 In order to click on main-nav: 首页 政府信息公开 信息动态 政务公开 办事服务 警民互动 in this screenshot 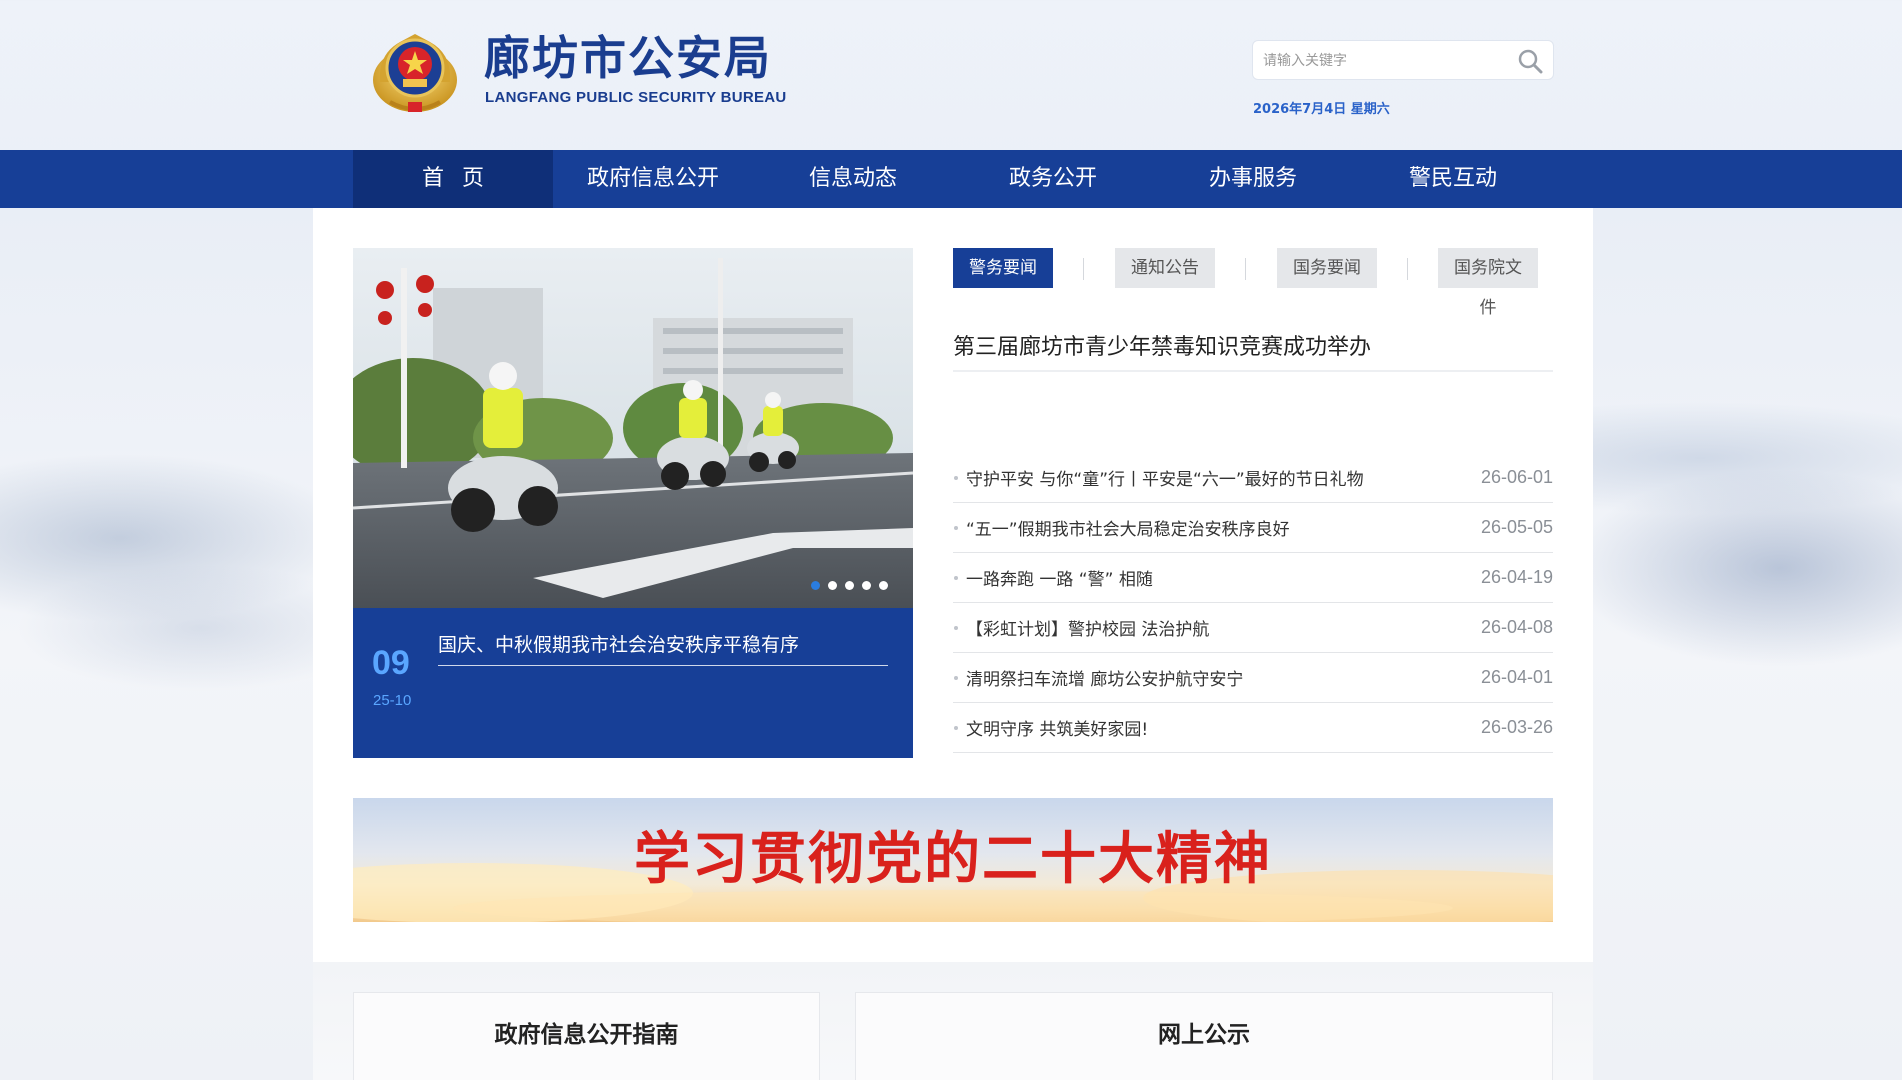, I will do `click(951, 179)`.